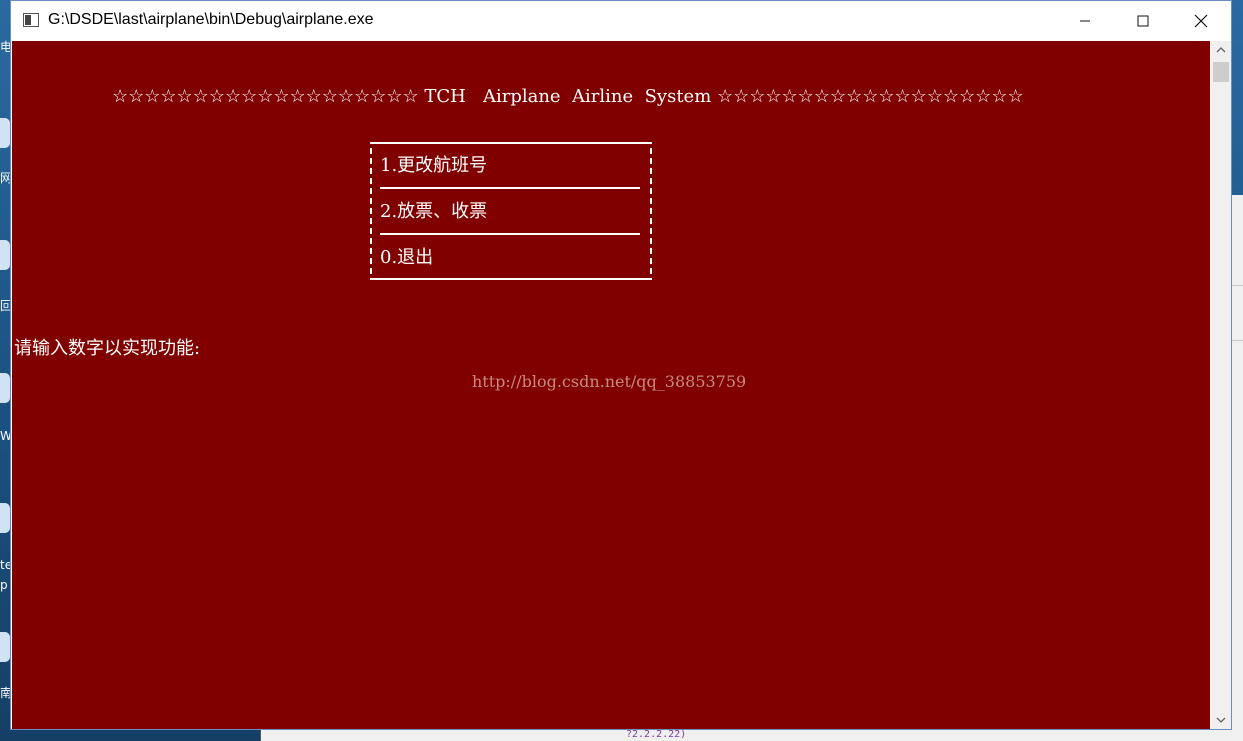  What do you see at coordinates (511, 211) in the screenshot?
I see `main-menu: 1.更改航班号 2.放票、收票 0.退出` at bounding box center [511, 211].